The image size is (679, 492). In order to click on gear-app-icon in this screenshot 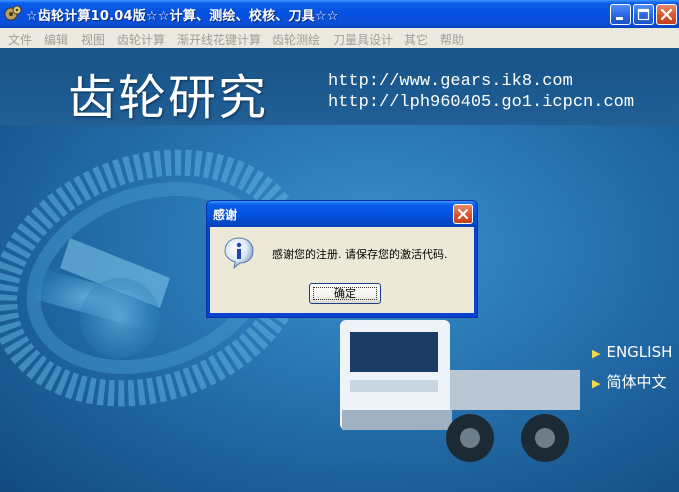, I will do `click(13, 14)`.